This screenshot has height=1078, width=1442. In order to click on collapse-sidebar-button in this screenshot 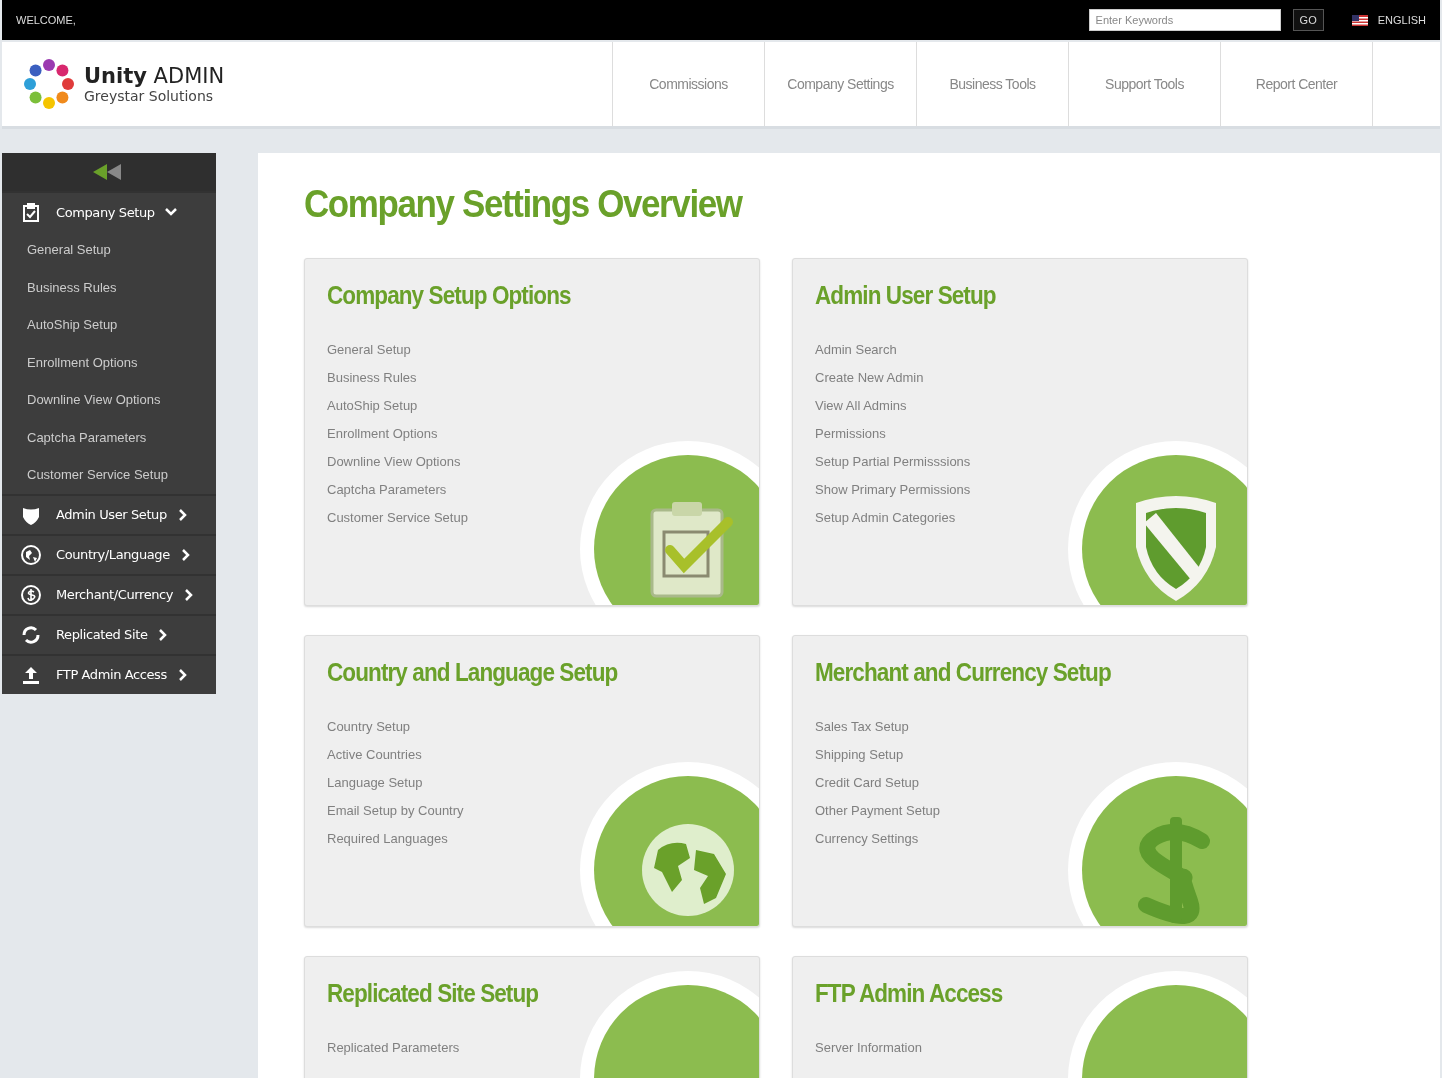, I will do `click(109, 172)`.